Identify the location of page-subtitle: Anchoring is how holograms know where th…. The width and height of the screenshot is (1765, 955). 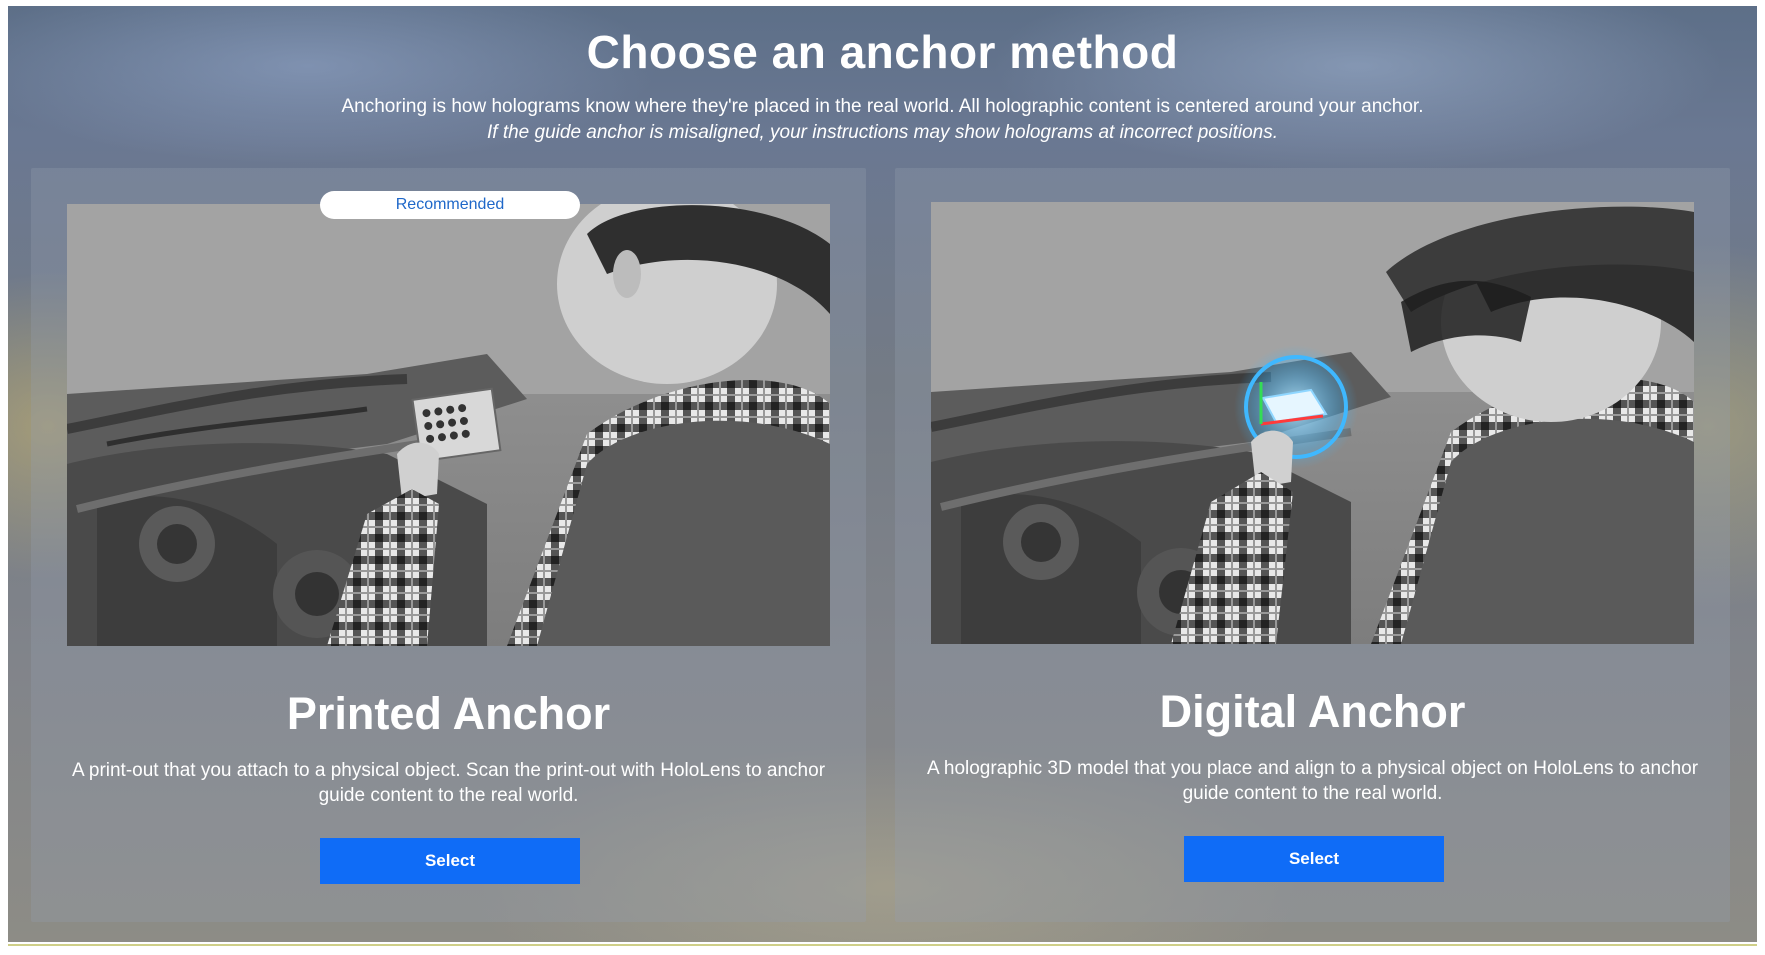
(882, 106).